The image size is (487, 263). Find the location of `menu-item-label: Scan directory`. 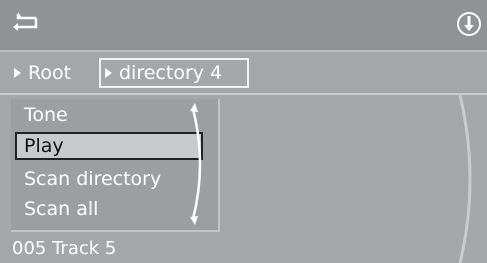

menu-item-label: Scan directory is located at coordinates (93, 179).